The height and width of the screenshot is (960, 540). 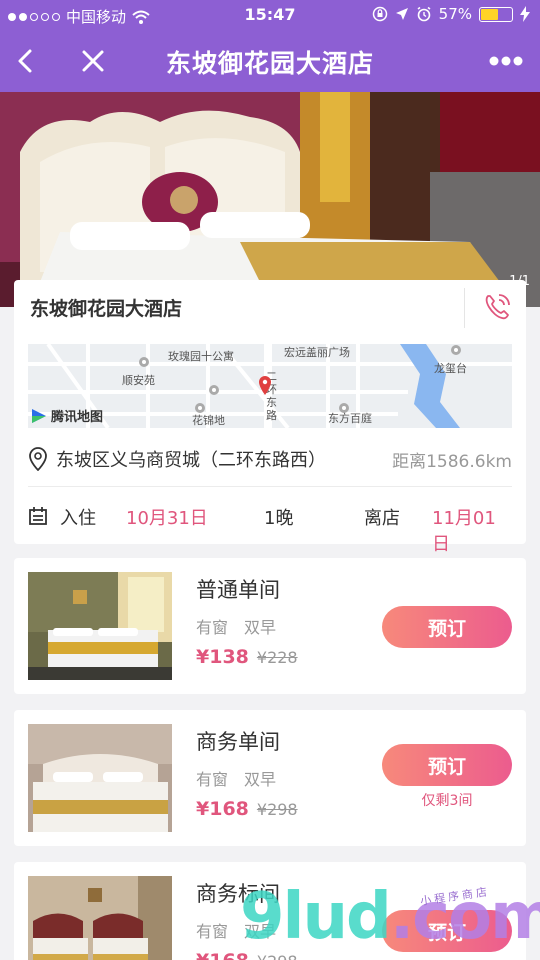 I want to click on page-title: 东坡御花园大酒店, so click(x=269, y=63).